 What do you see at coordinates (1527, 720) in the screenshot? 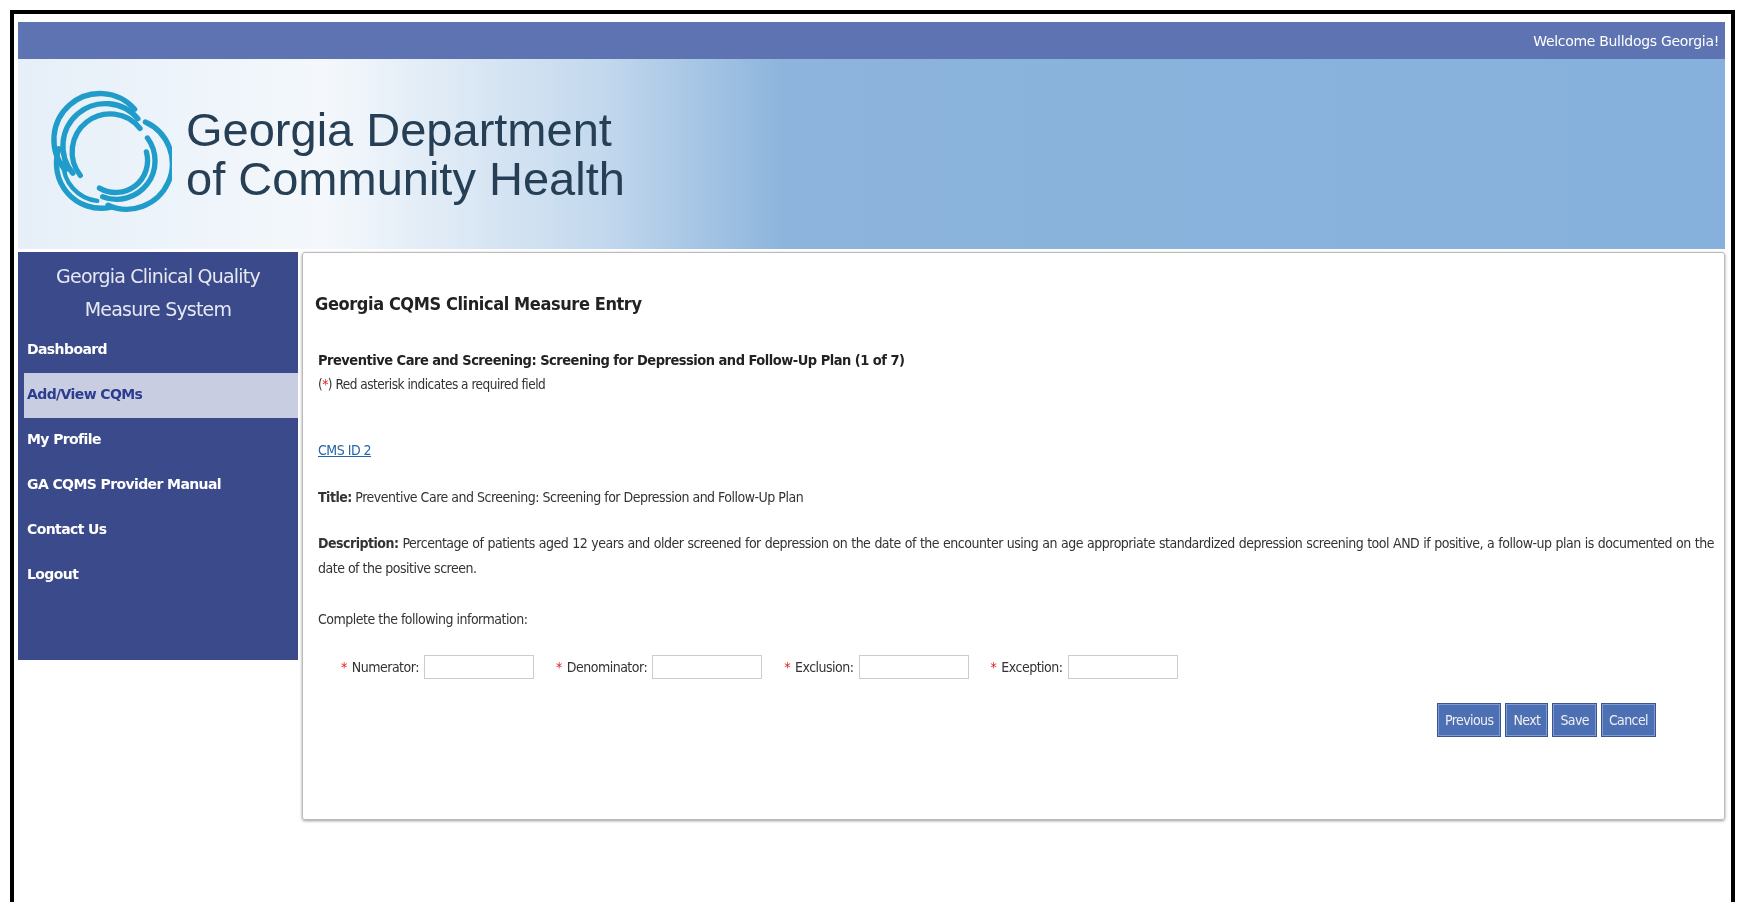
I see `action-button: Next` at bounding box center [1527, 720].